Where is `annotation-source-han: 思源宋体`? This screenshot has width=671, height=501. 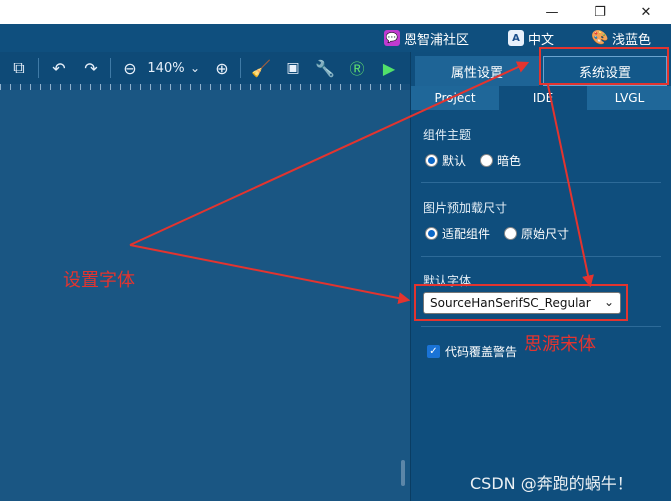 annotation-source-han: 思源宋体 is located at coordinates (560, 344).